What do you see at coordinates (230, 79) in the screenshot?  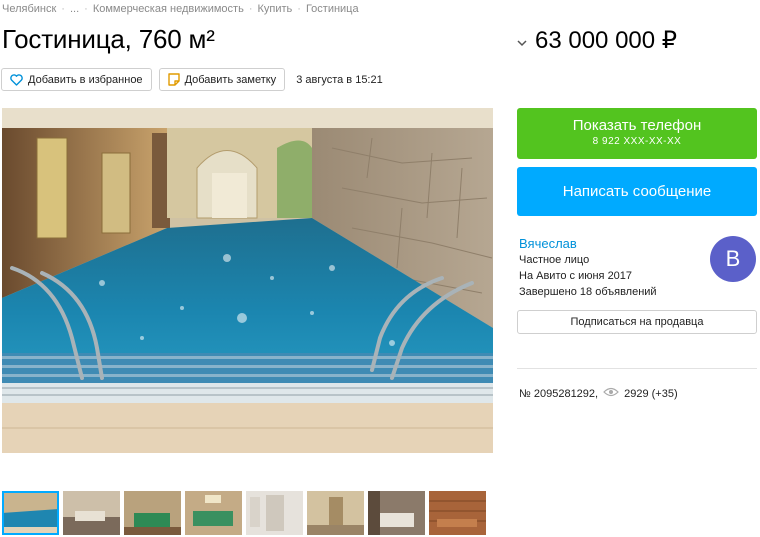 I see `add-note-label: Добавить заметку` at bounding box center [230, 79].